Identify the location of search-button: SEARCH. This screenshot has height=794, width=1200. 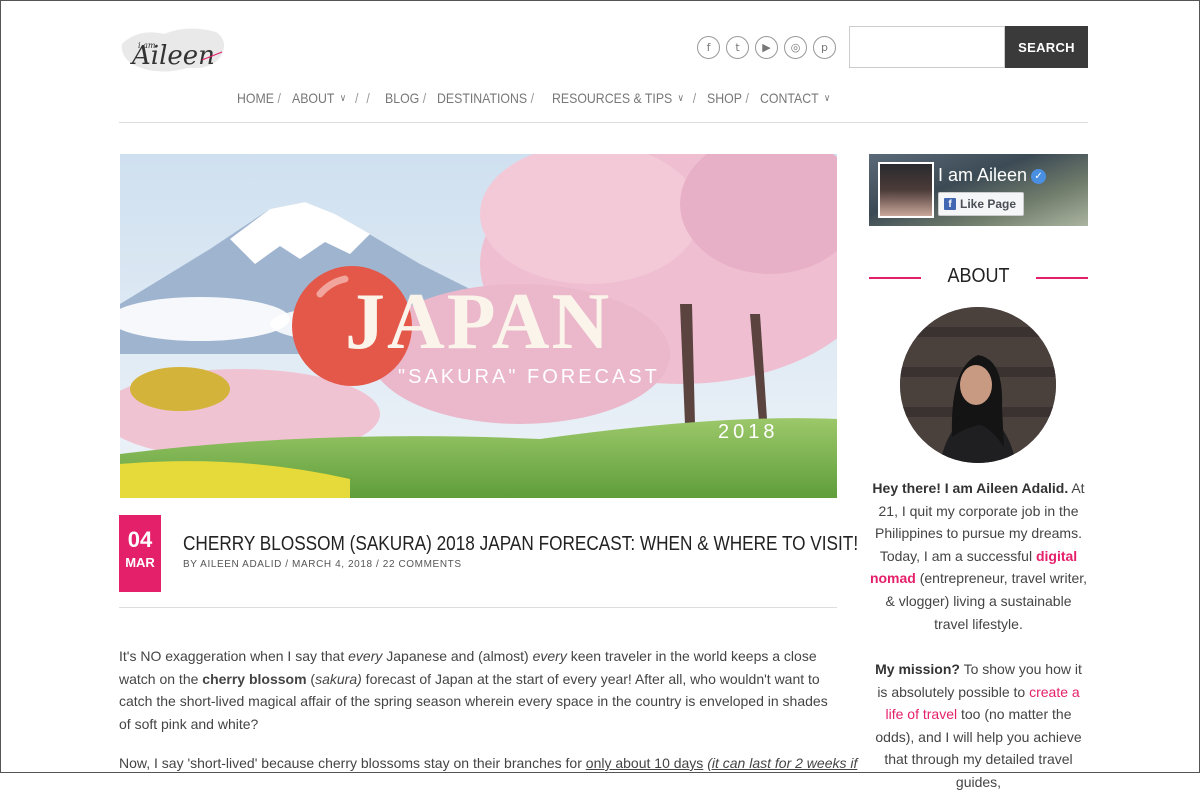
(1046, 47).